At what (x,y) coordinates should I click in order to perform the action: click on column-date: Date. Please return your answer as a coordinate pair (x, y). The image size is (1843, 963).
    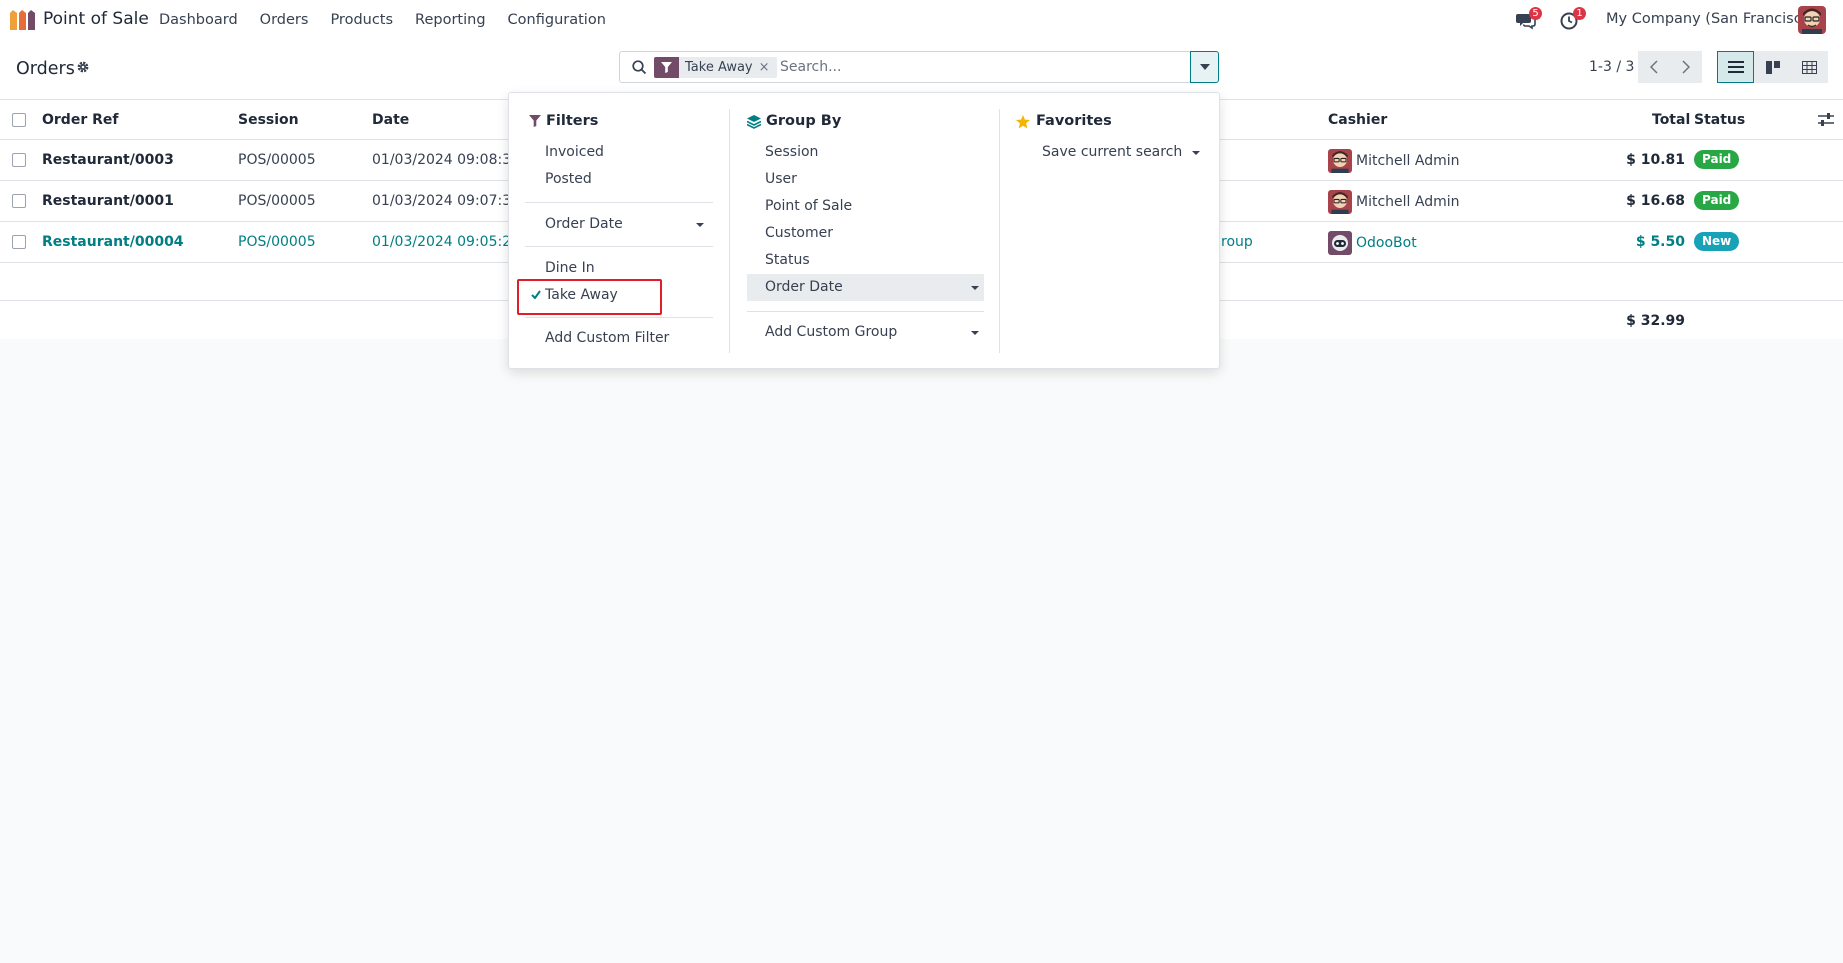
    Looking at the image, I should click on (390, 120).